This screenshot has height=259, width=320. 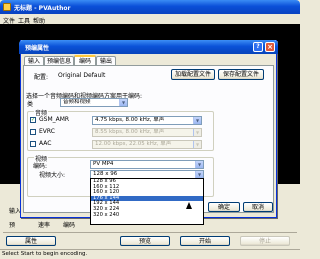 I want to click on evrc-bitrate-select: 8.55 kbps, 8.00 kHz, 单声 ▼, so click(x=147, y=132).